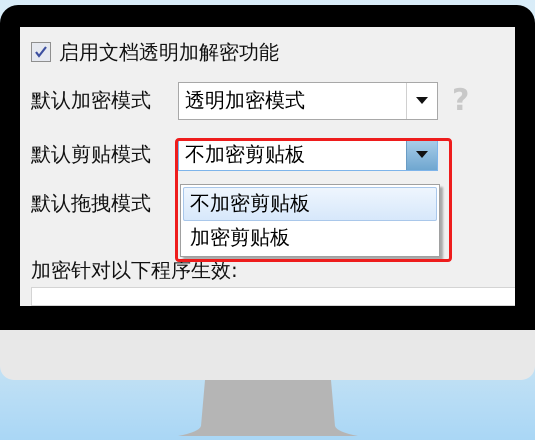 The width and height of the screenshot is (535, 440). Describe the element at coordinates (41, 52) in the screenshot. I see `checkbox` at that location.